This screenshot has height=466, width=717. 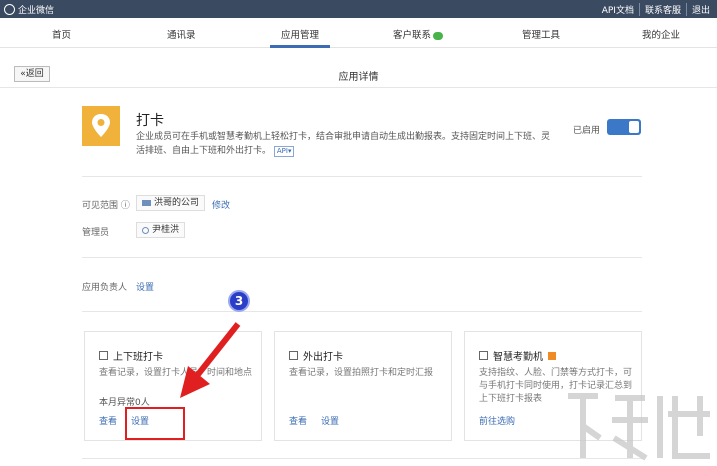 What do you see at coordinates (61, 34) in the screenshot?
I see `tab-home: 首页` at bounding box center [61, 34].